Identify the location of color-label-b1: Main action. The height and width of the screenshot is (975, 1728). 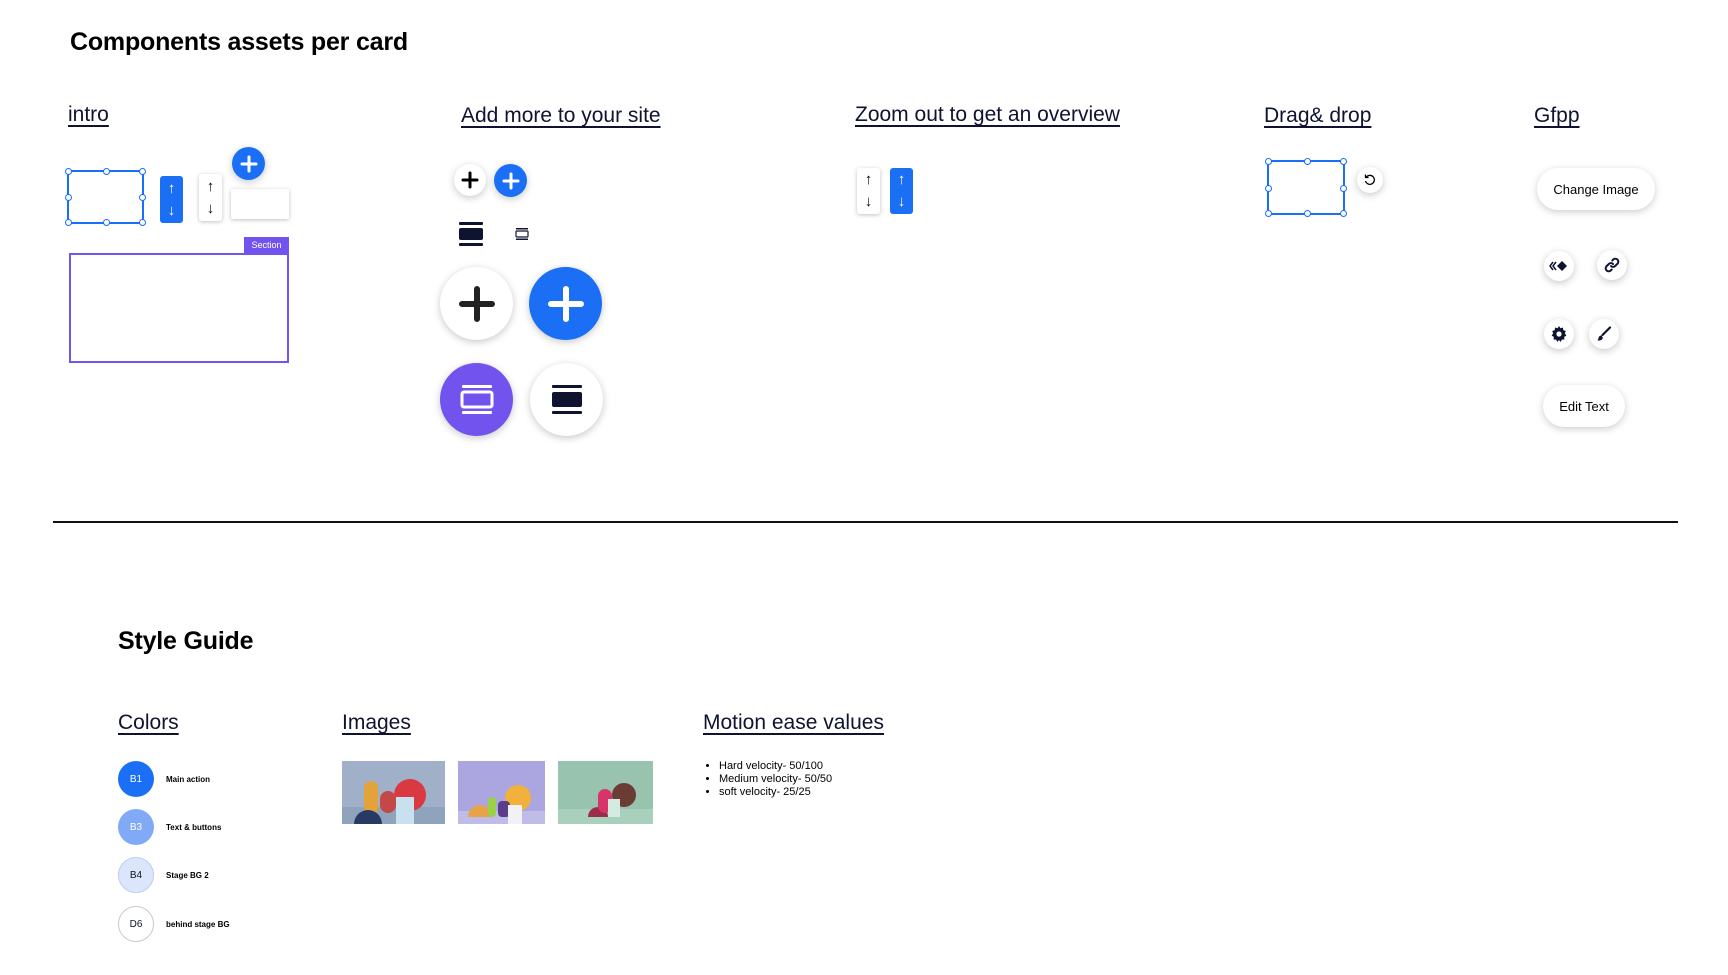
(188, 779).